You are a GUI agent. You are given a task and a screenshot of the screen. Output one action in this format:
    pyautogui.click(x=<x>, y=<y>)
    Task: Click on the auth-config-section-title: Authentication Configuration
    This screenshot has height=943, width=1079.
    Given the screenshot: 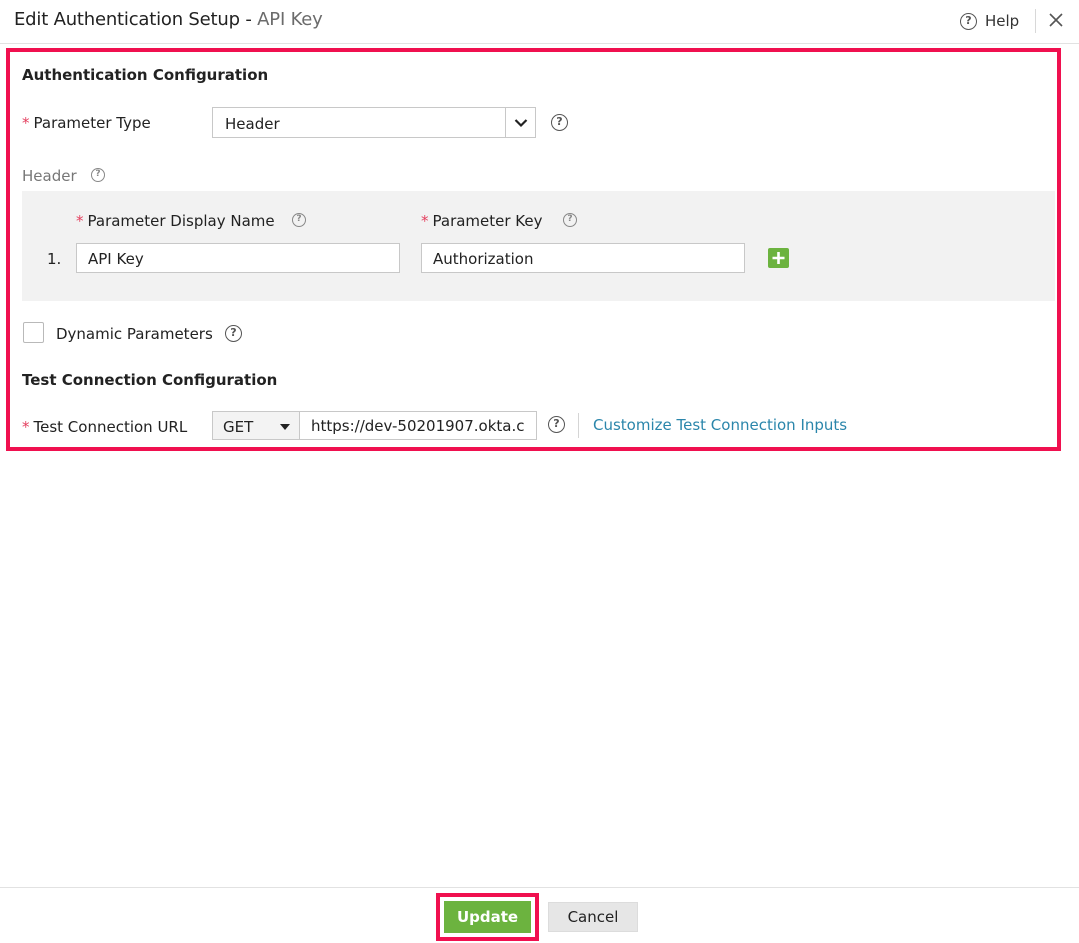 What is the action you would take?
    pyautogui.click(x=145, y=75)
    